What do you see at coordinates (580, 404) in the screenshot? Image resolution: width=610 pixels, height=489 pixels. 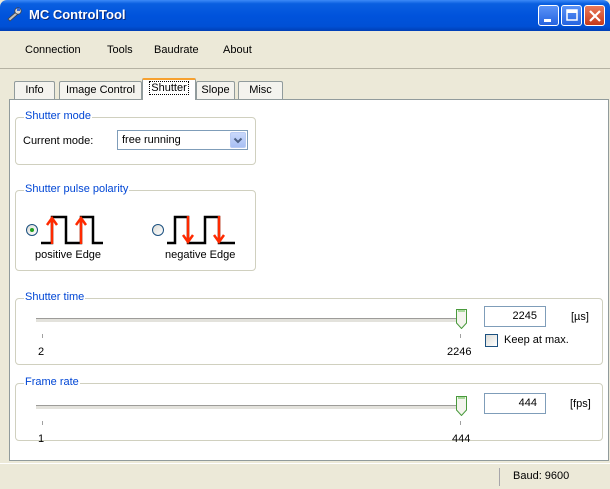 I see `frame-rate-unit: [fps]` at bounding box center [580, 404].